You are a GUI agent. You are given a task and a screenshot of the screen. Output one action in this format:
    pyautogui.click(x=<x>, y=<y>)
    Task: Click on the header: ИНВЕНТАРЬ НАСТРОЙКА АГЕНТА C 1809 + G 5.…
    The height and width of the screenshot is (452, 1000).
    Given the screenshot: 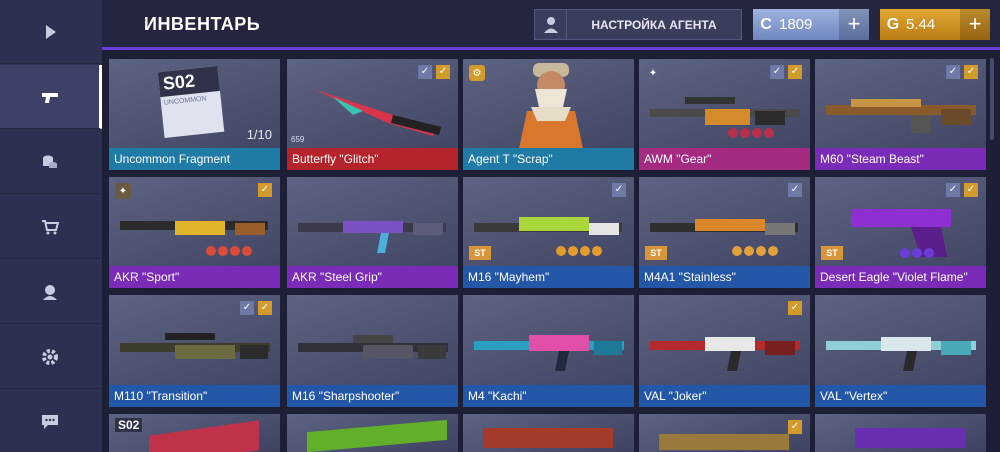 What is the action you would take?
    pyautogui.click(x=551, y=25)
    